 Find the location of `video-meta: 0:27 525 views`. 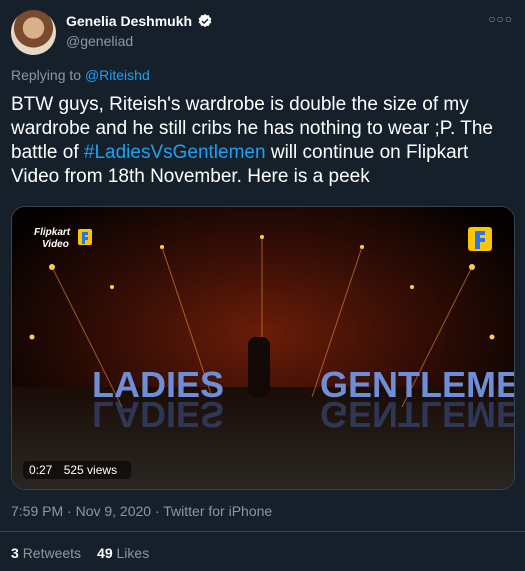

video-meta: 0:27 525 views is located at coordinates (77, 470).